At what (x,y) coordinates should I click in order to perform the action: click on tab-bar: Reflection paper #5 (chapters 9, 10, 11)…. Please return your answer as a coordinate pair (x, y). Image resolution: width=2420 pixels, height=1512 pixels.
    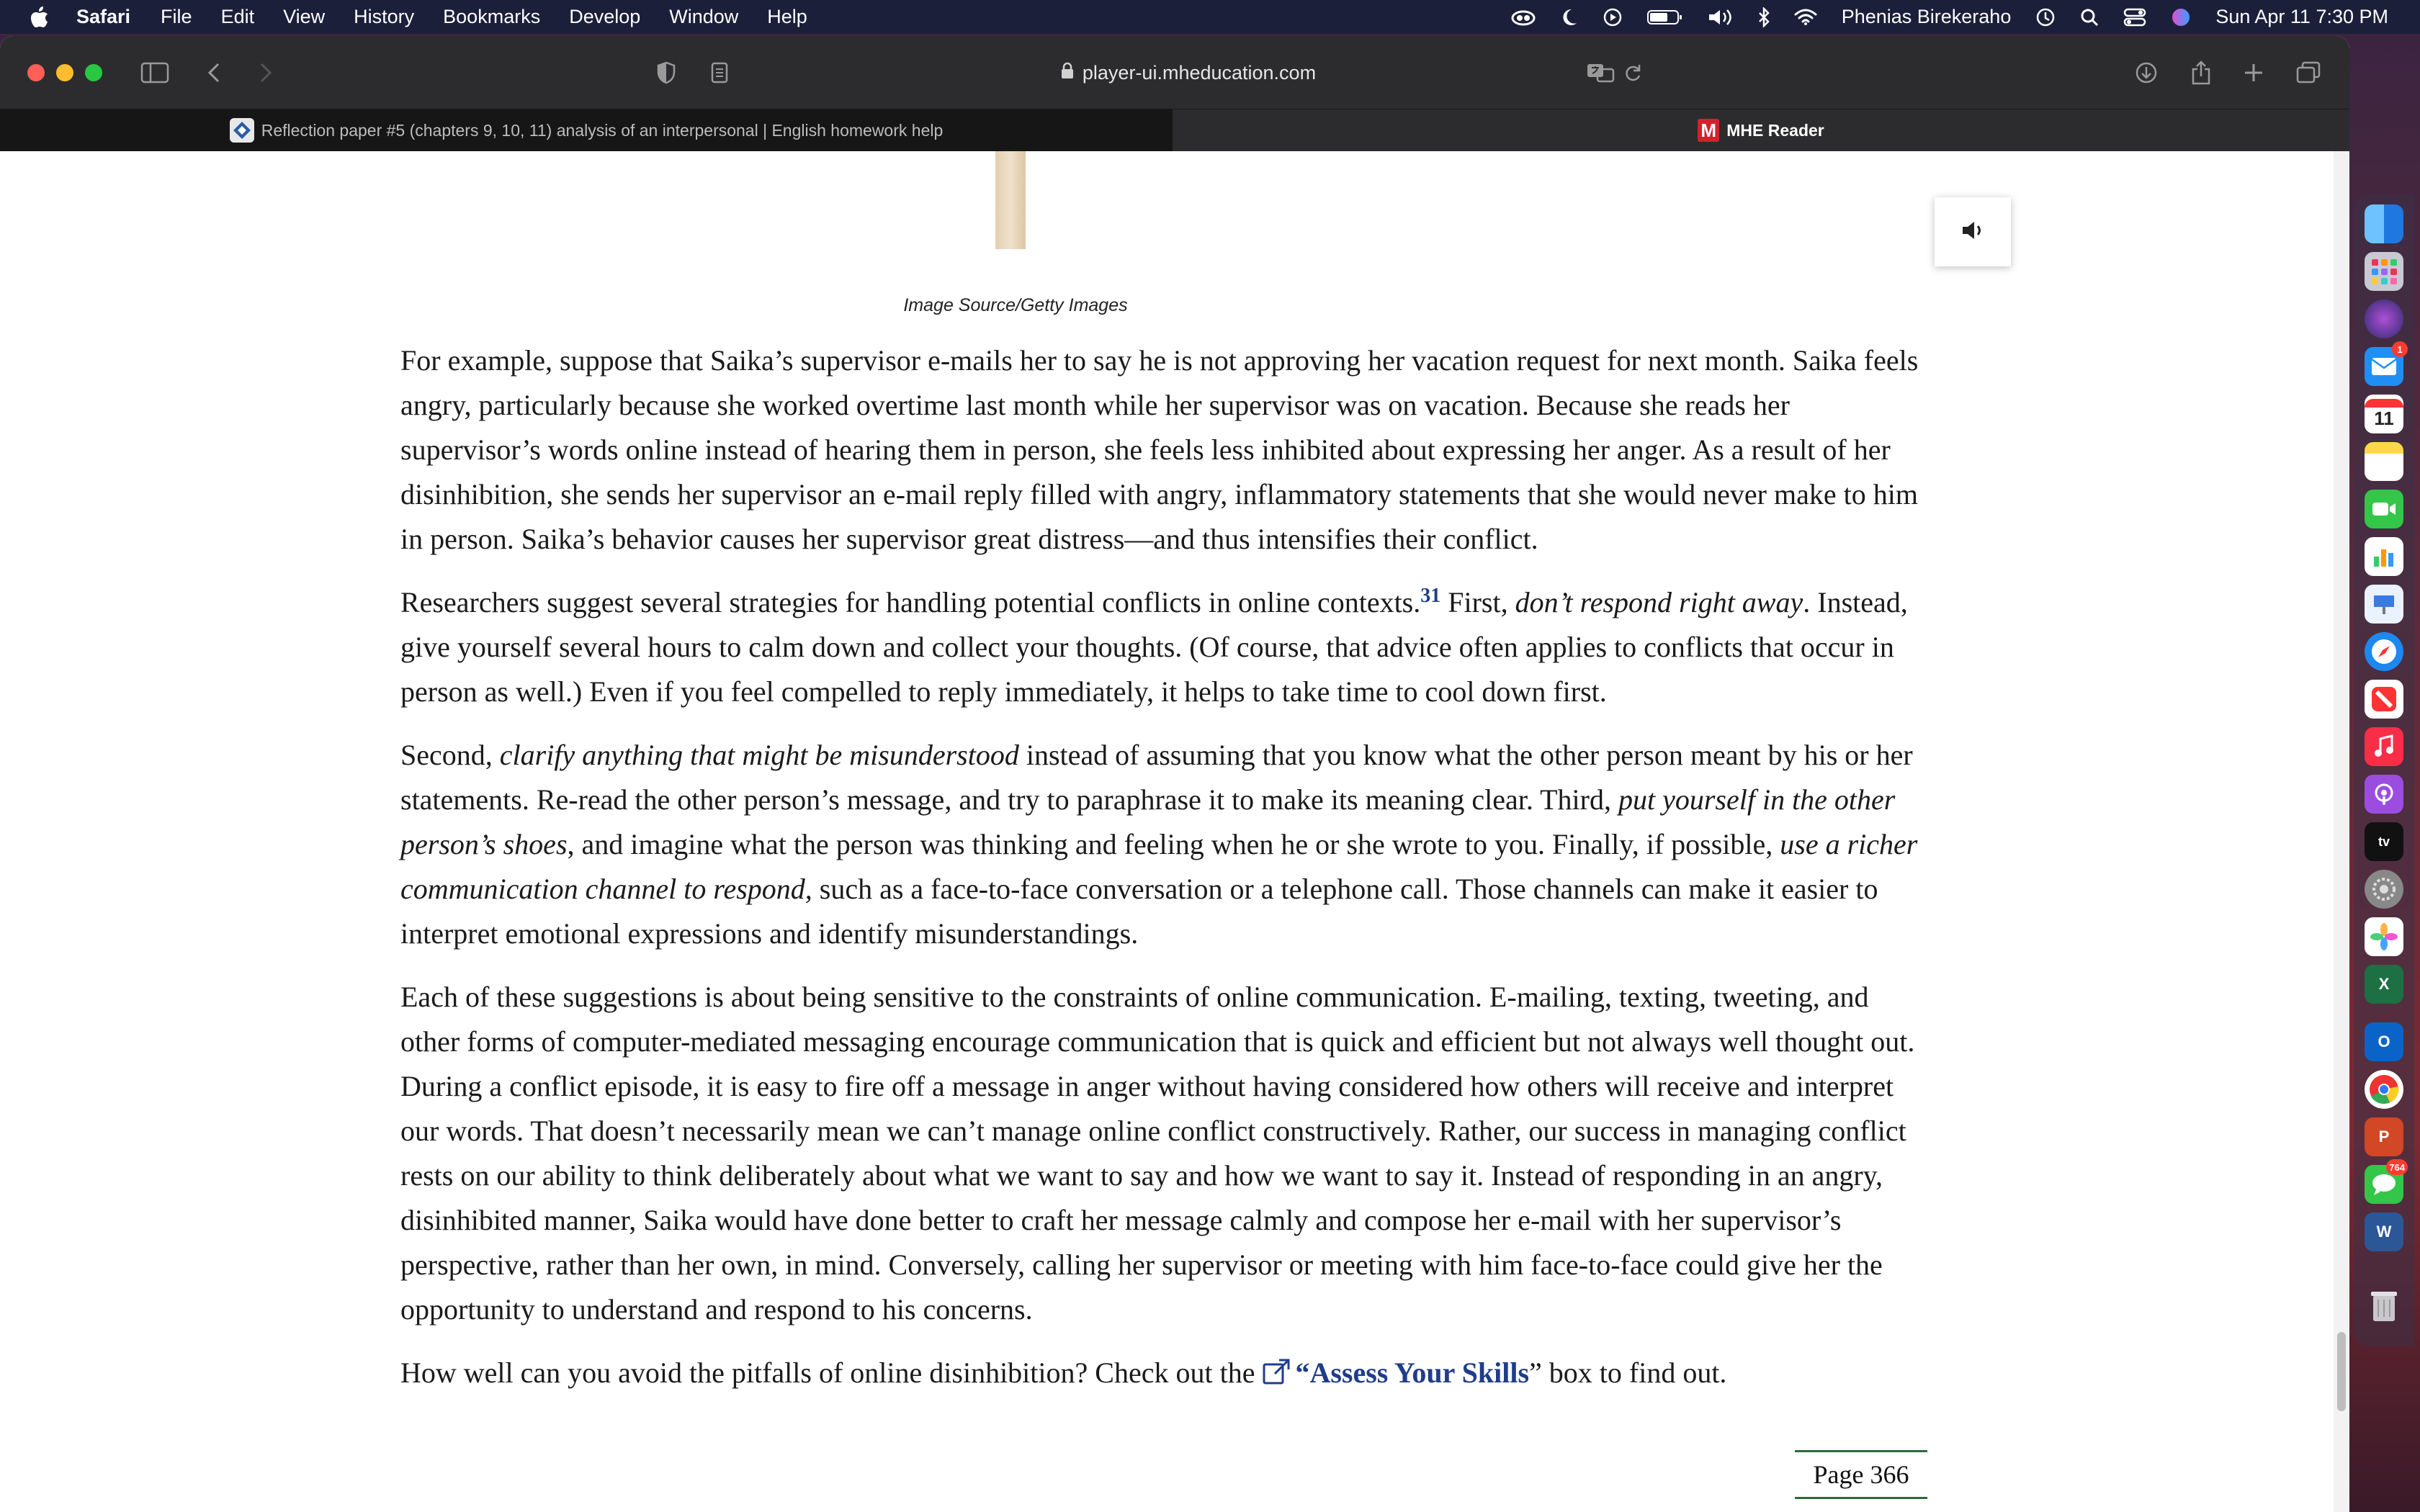
    Looking at the image, I should click on (1174, 130).